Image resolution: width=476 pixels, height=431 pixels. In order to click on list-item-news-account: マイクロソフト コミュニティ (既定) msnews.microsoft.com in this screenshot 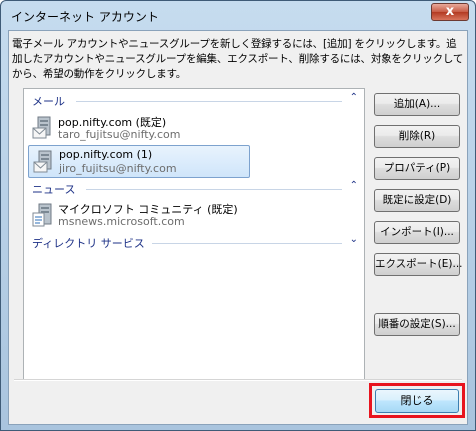, I will do `click(158, 215)`.